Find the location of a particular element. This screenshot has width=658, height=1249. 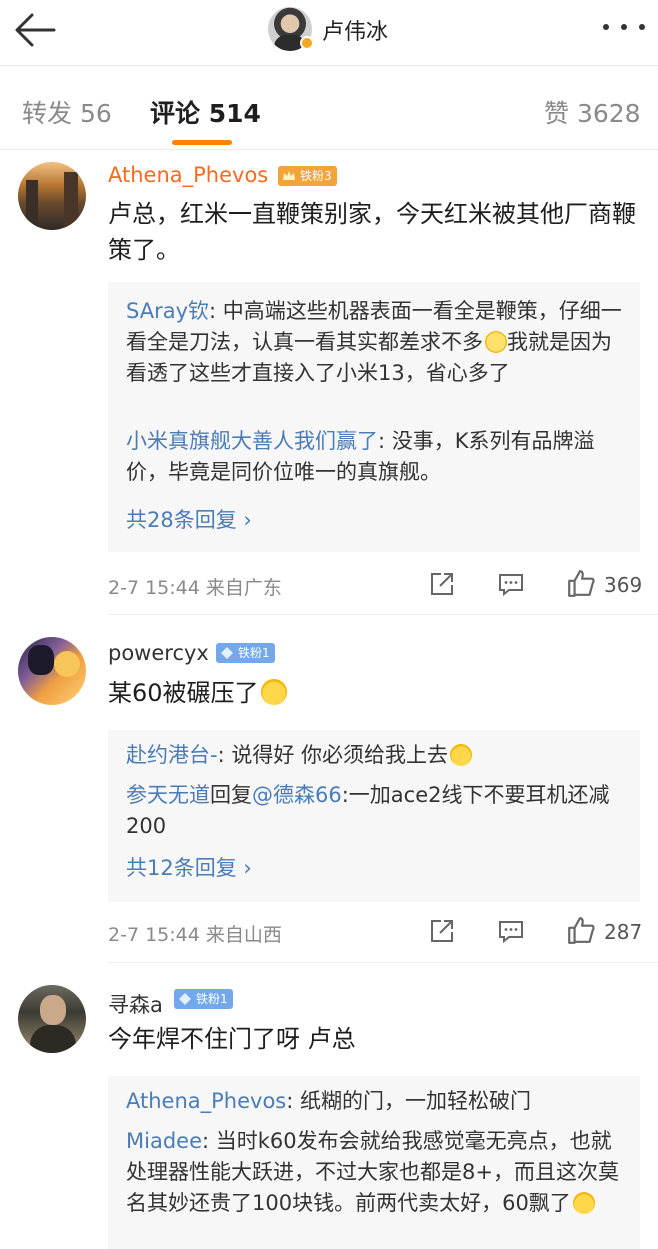

tab-repost: 转发 56 is located at coordinates (67, 112).